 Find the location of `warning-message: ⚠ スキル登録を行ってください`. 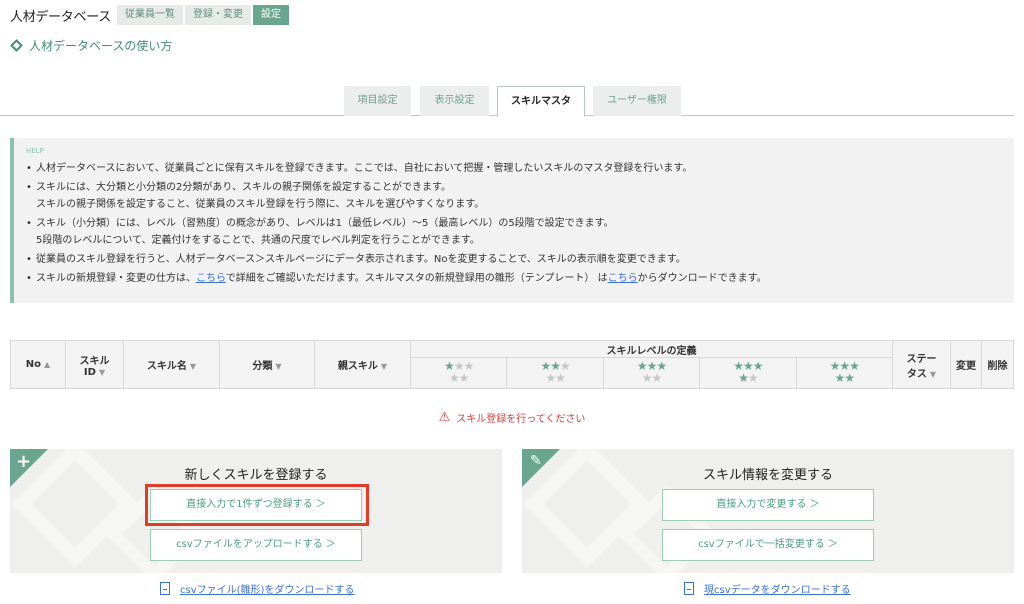

warning-message: ⚠ スキル登録を行ってください is located at coordinates (512, 417).